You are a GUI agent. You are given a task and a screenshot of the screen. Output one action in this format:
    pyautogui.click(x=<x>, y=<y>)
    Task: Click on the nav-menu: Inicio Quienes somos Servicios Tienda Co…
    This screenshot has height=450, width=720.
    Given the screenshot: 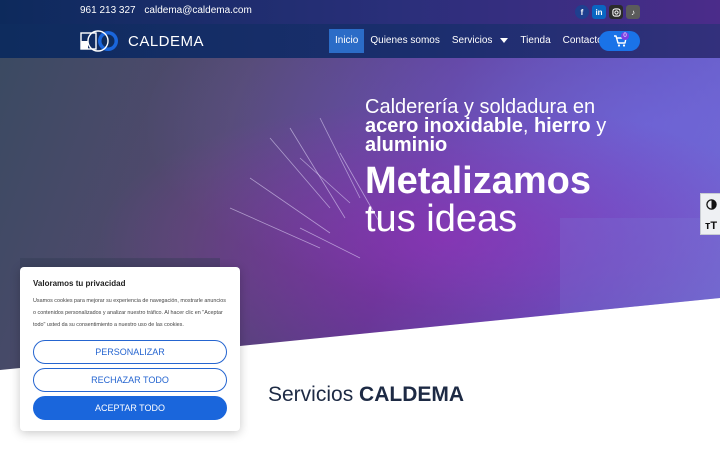 What is the action you would take?
    pyautogui.click(x=469, y=41)
    